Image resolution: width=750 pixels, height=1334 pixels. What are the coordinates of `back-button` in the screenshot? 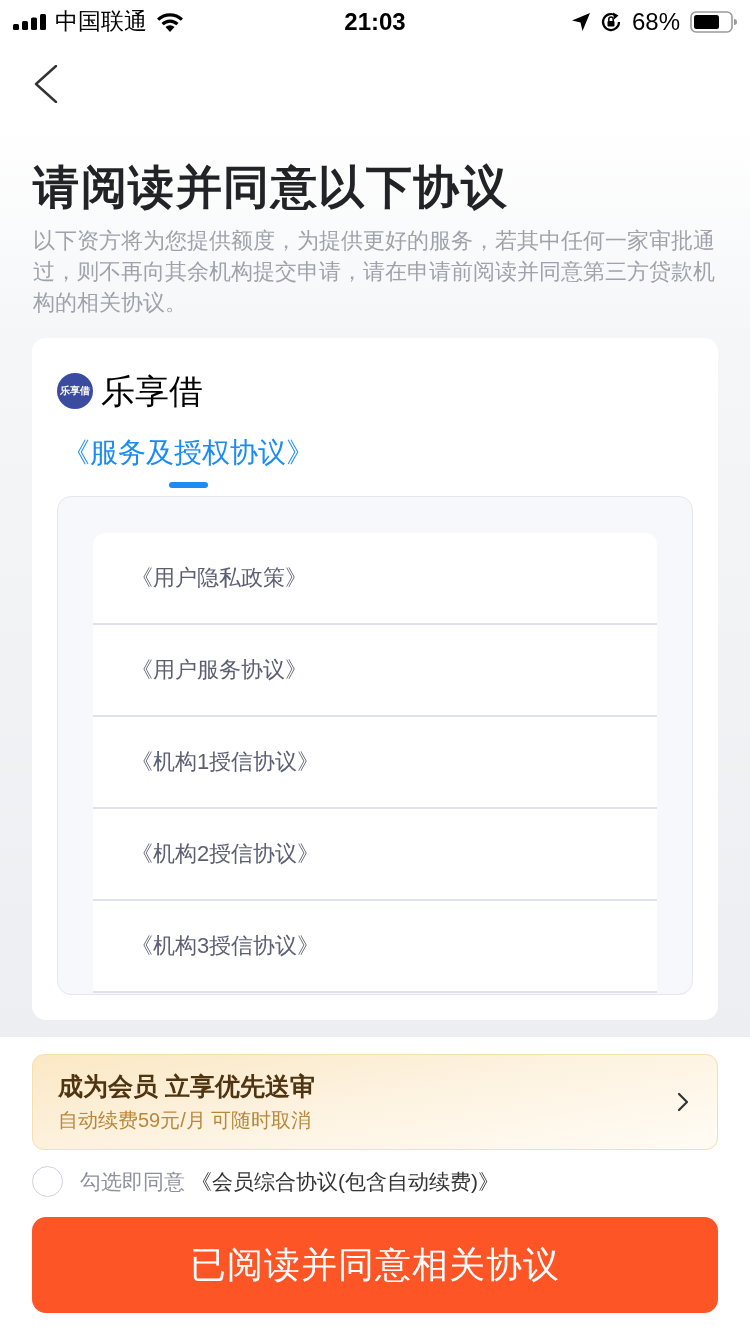 It's located at (47, 83).